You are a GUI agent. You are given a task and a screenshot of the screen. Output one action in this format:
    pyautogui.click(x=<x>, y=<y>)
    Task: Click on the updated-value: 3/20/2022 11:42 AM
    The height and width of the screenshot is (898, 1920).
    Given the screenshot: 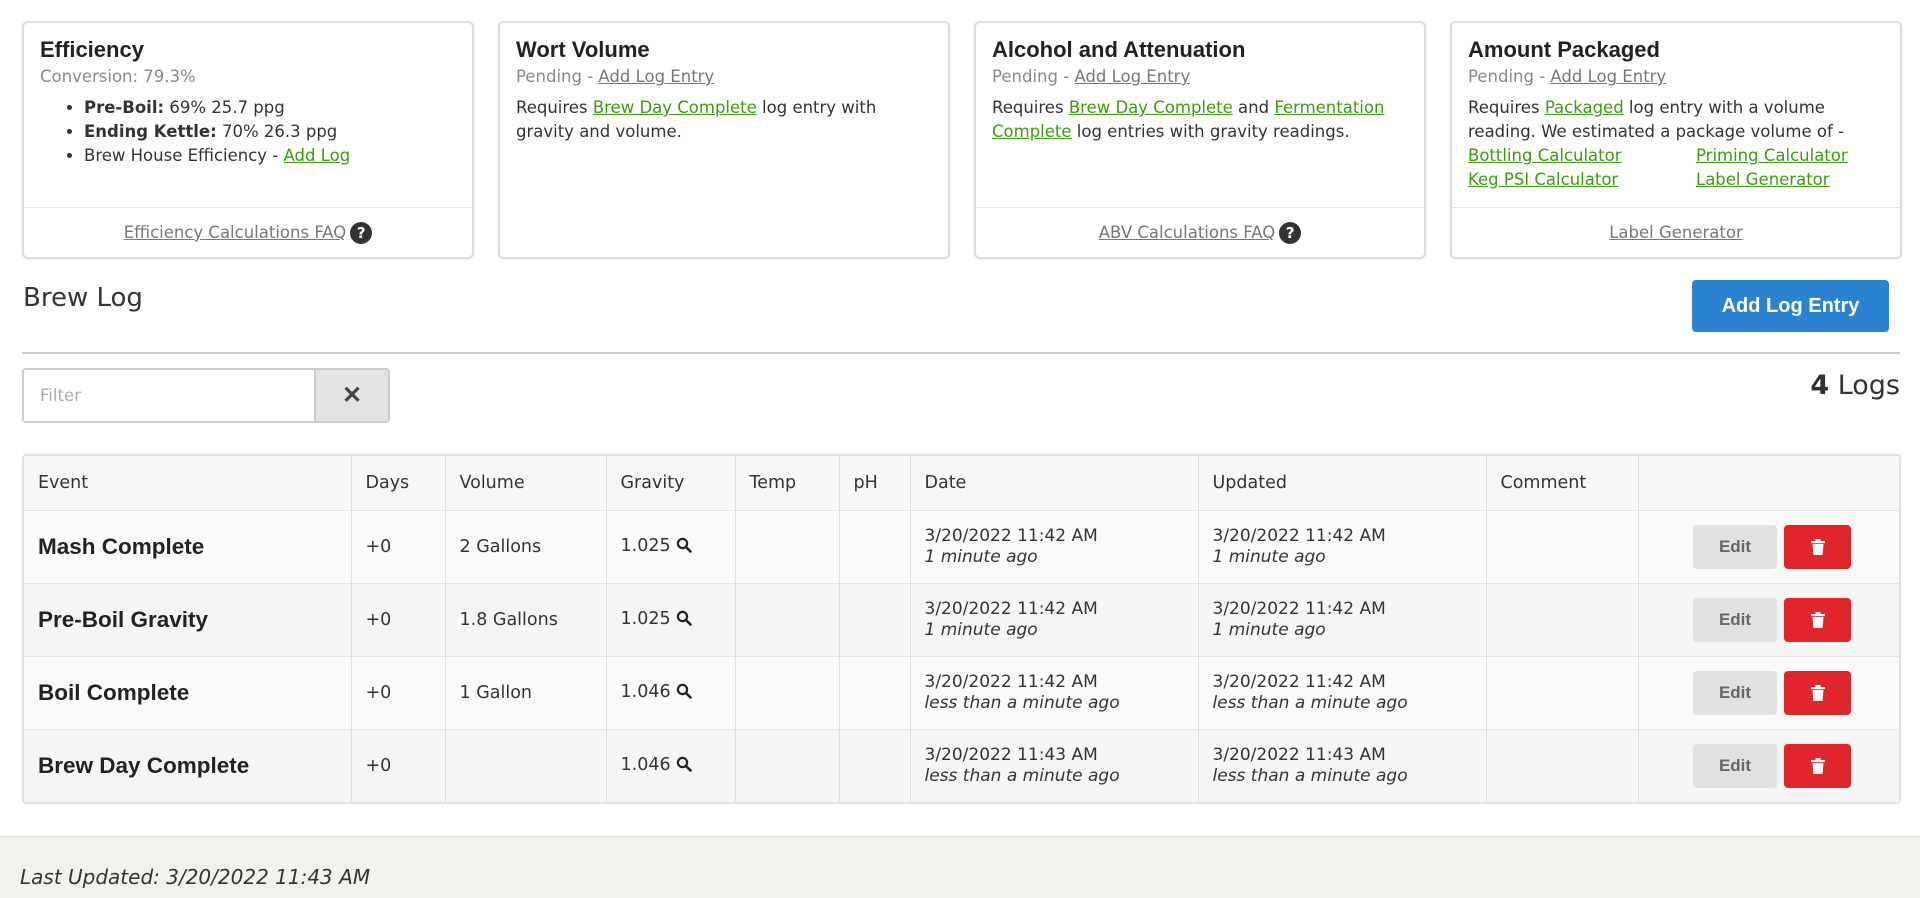 What is the action you would take?
    pyautogui.click(x=1299, y=608)
    